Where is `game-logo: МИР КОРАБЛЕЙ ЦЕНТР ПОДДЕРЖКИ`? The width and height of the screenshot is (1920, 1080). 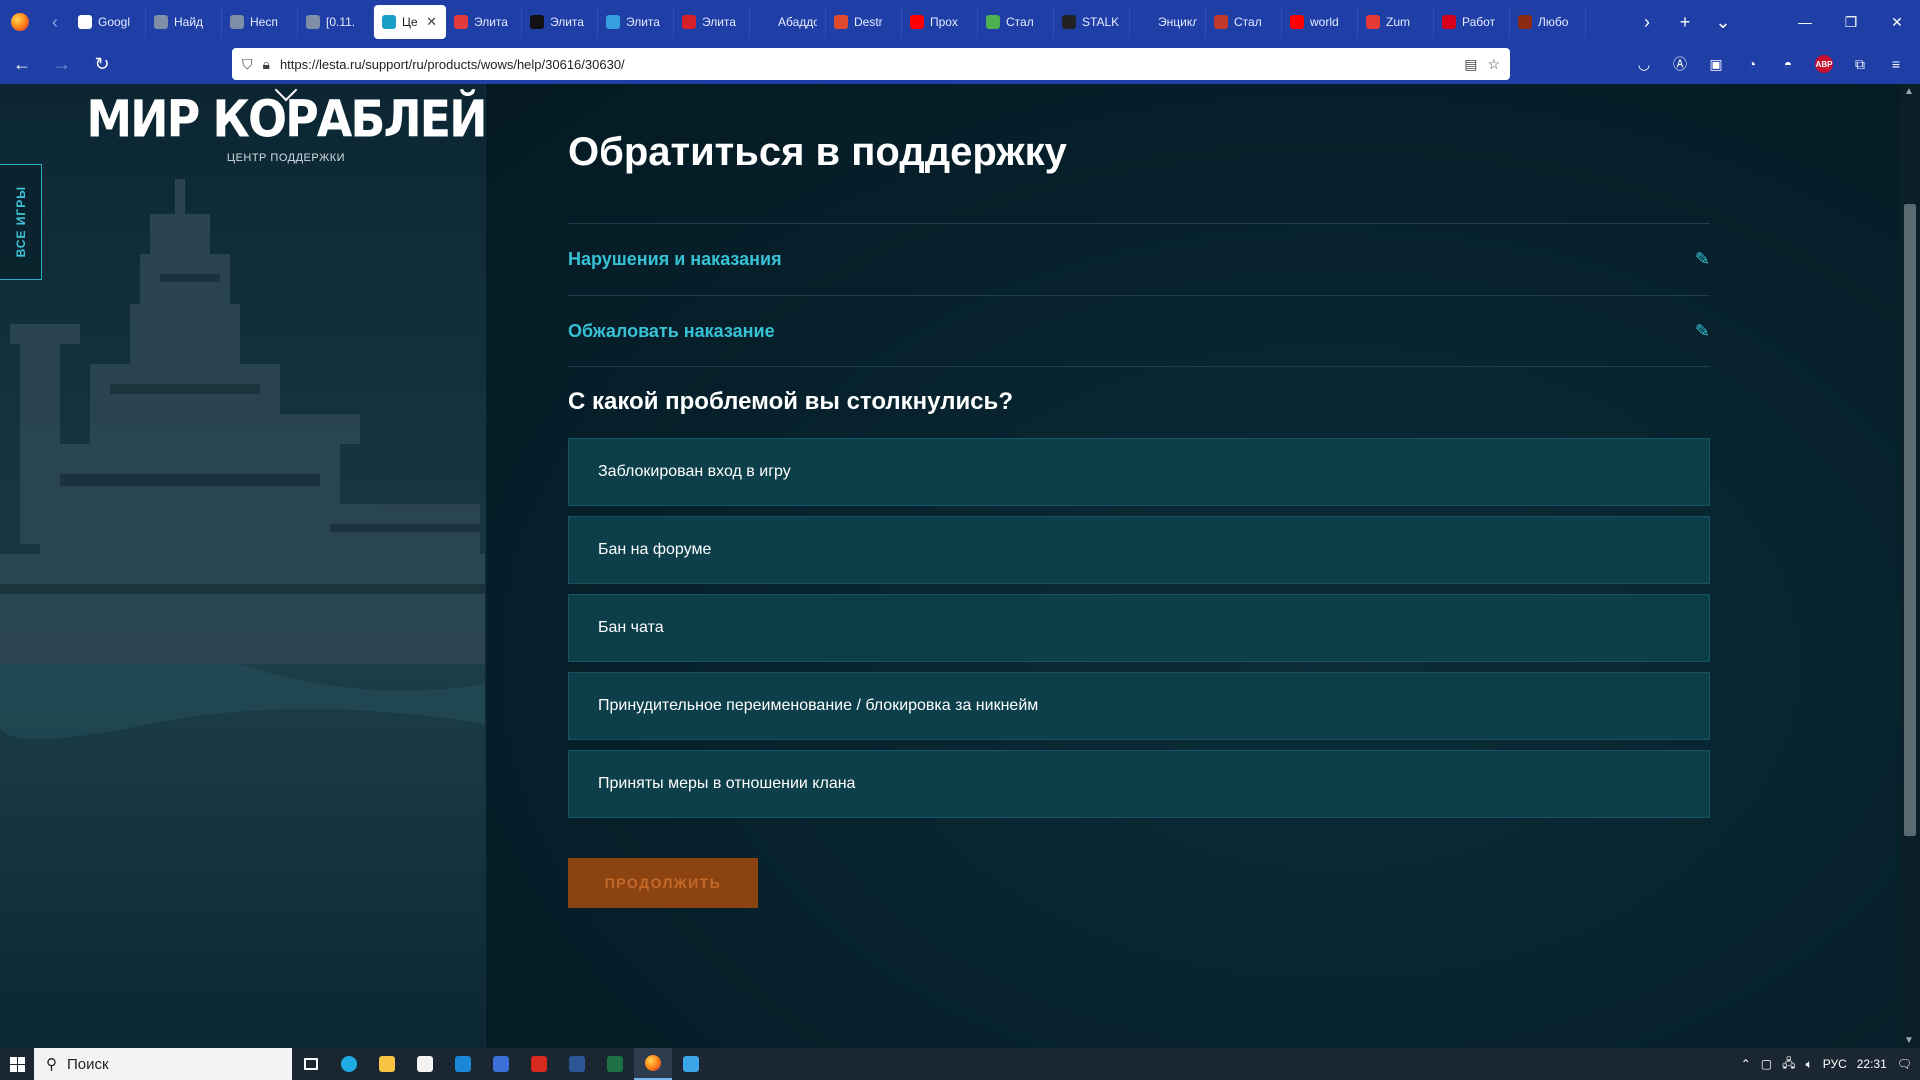 game-logo: МИР КОРАБЛЕЙ ЦЕНТР ПОДДЕРЖКИ is located at coordinates (243, 124).